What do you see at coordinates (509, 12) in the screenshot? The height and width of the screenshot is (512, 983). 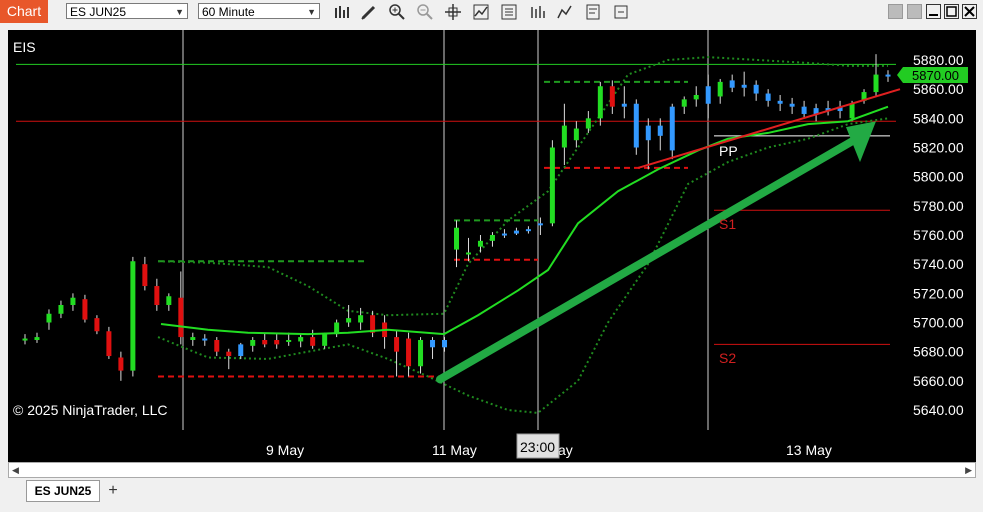 I see `strategies-icon` at bounding box center [509, 12].